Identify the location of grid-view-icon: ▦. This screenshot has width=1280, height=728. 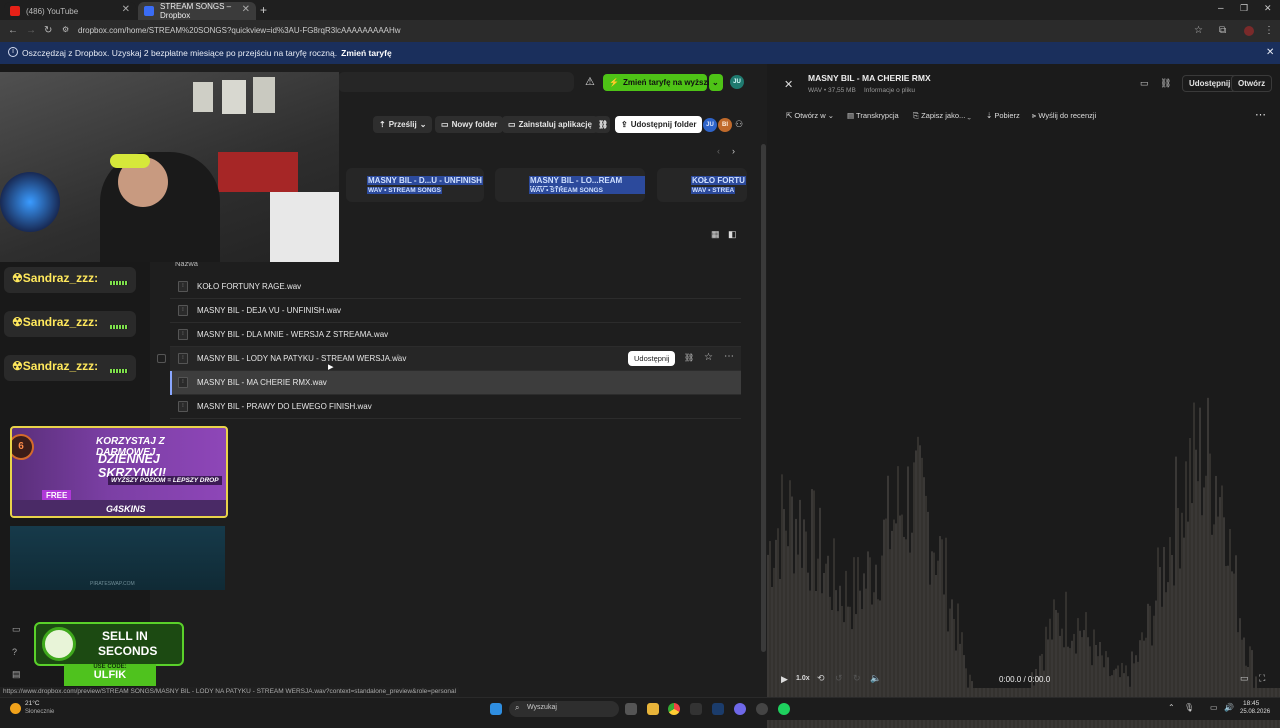
(715, 234).